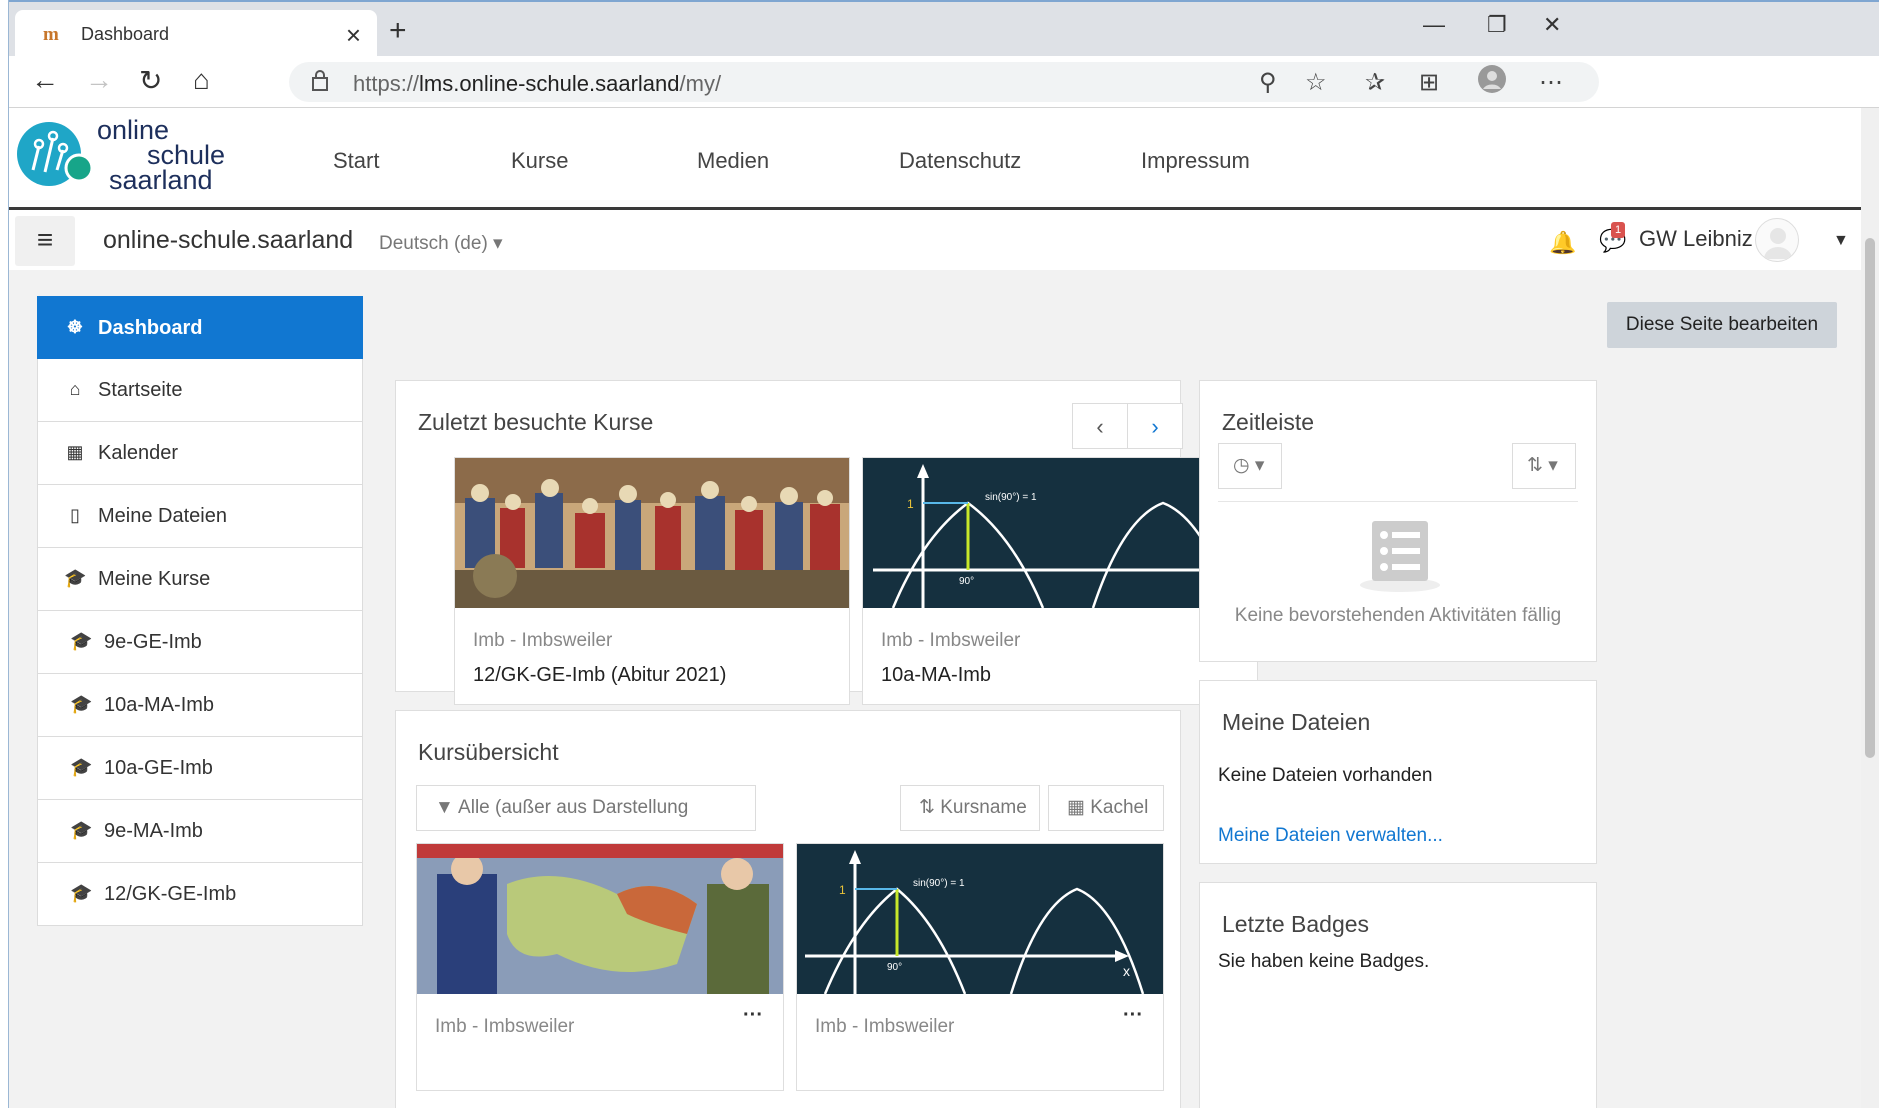  Describe the element at coordinates (99, 80) in the screenshot. I see `forward-icon: →` at that location.